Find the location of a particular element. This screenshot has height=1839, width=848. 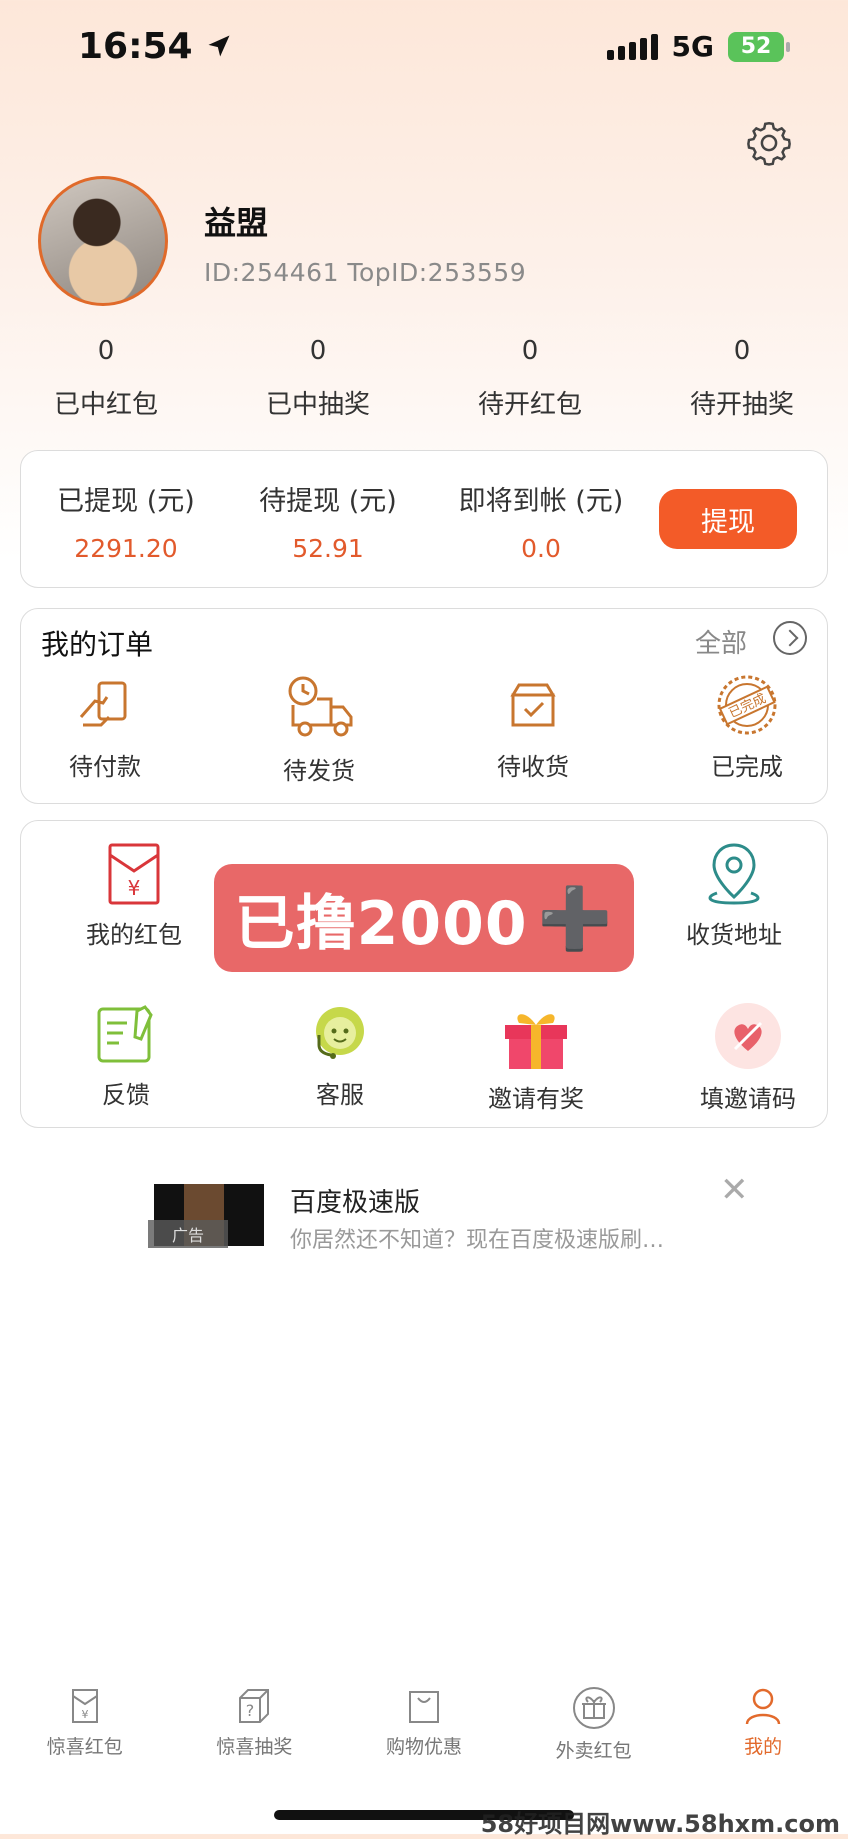

order-pending-receipt: 待收货 is located at coordinates (533, 727).